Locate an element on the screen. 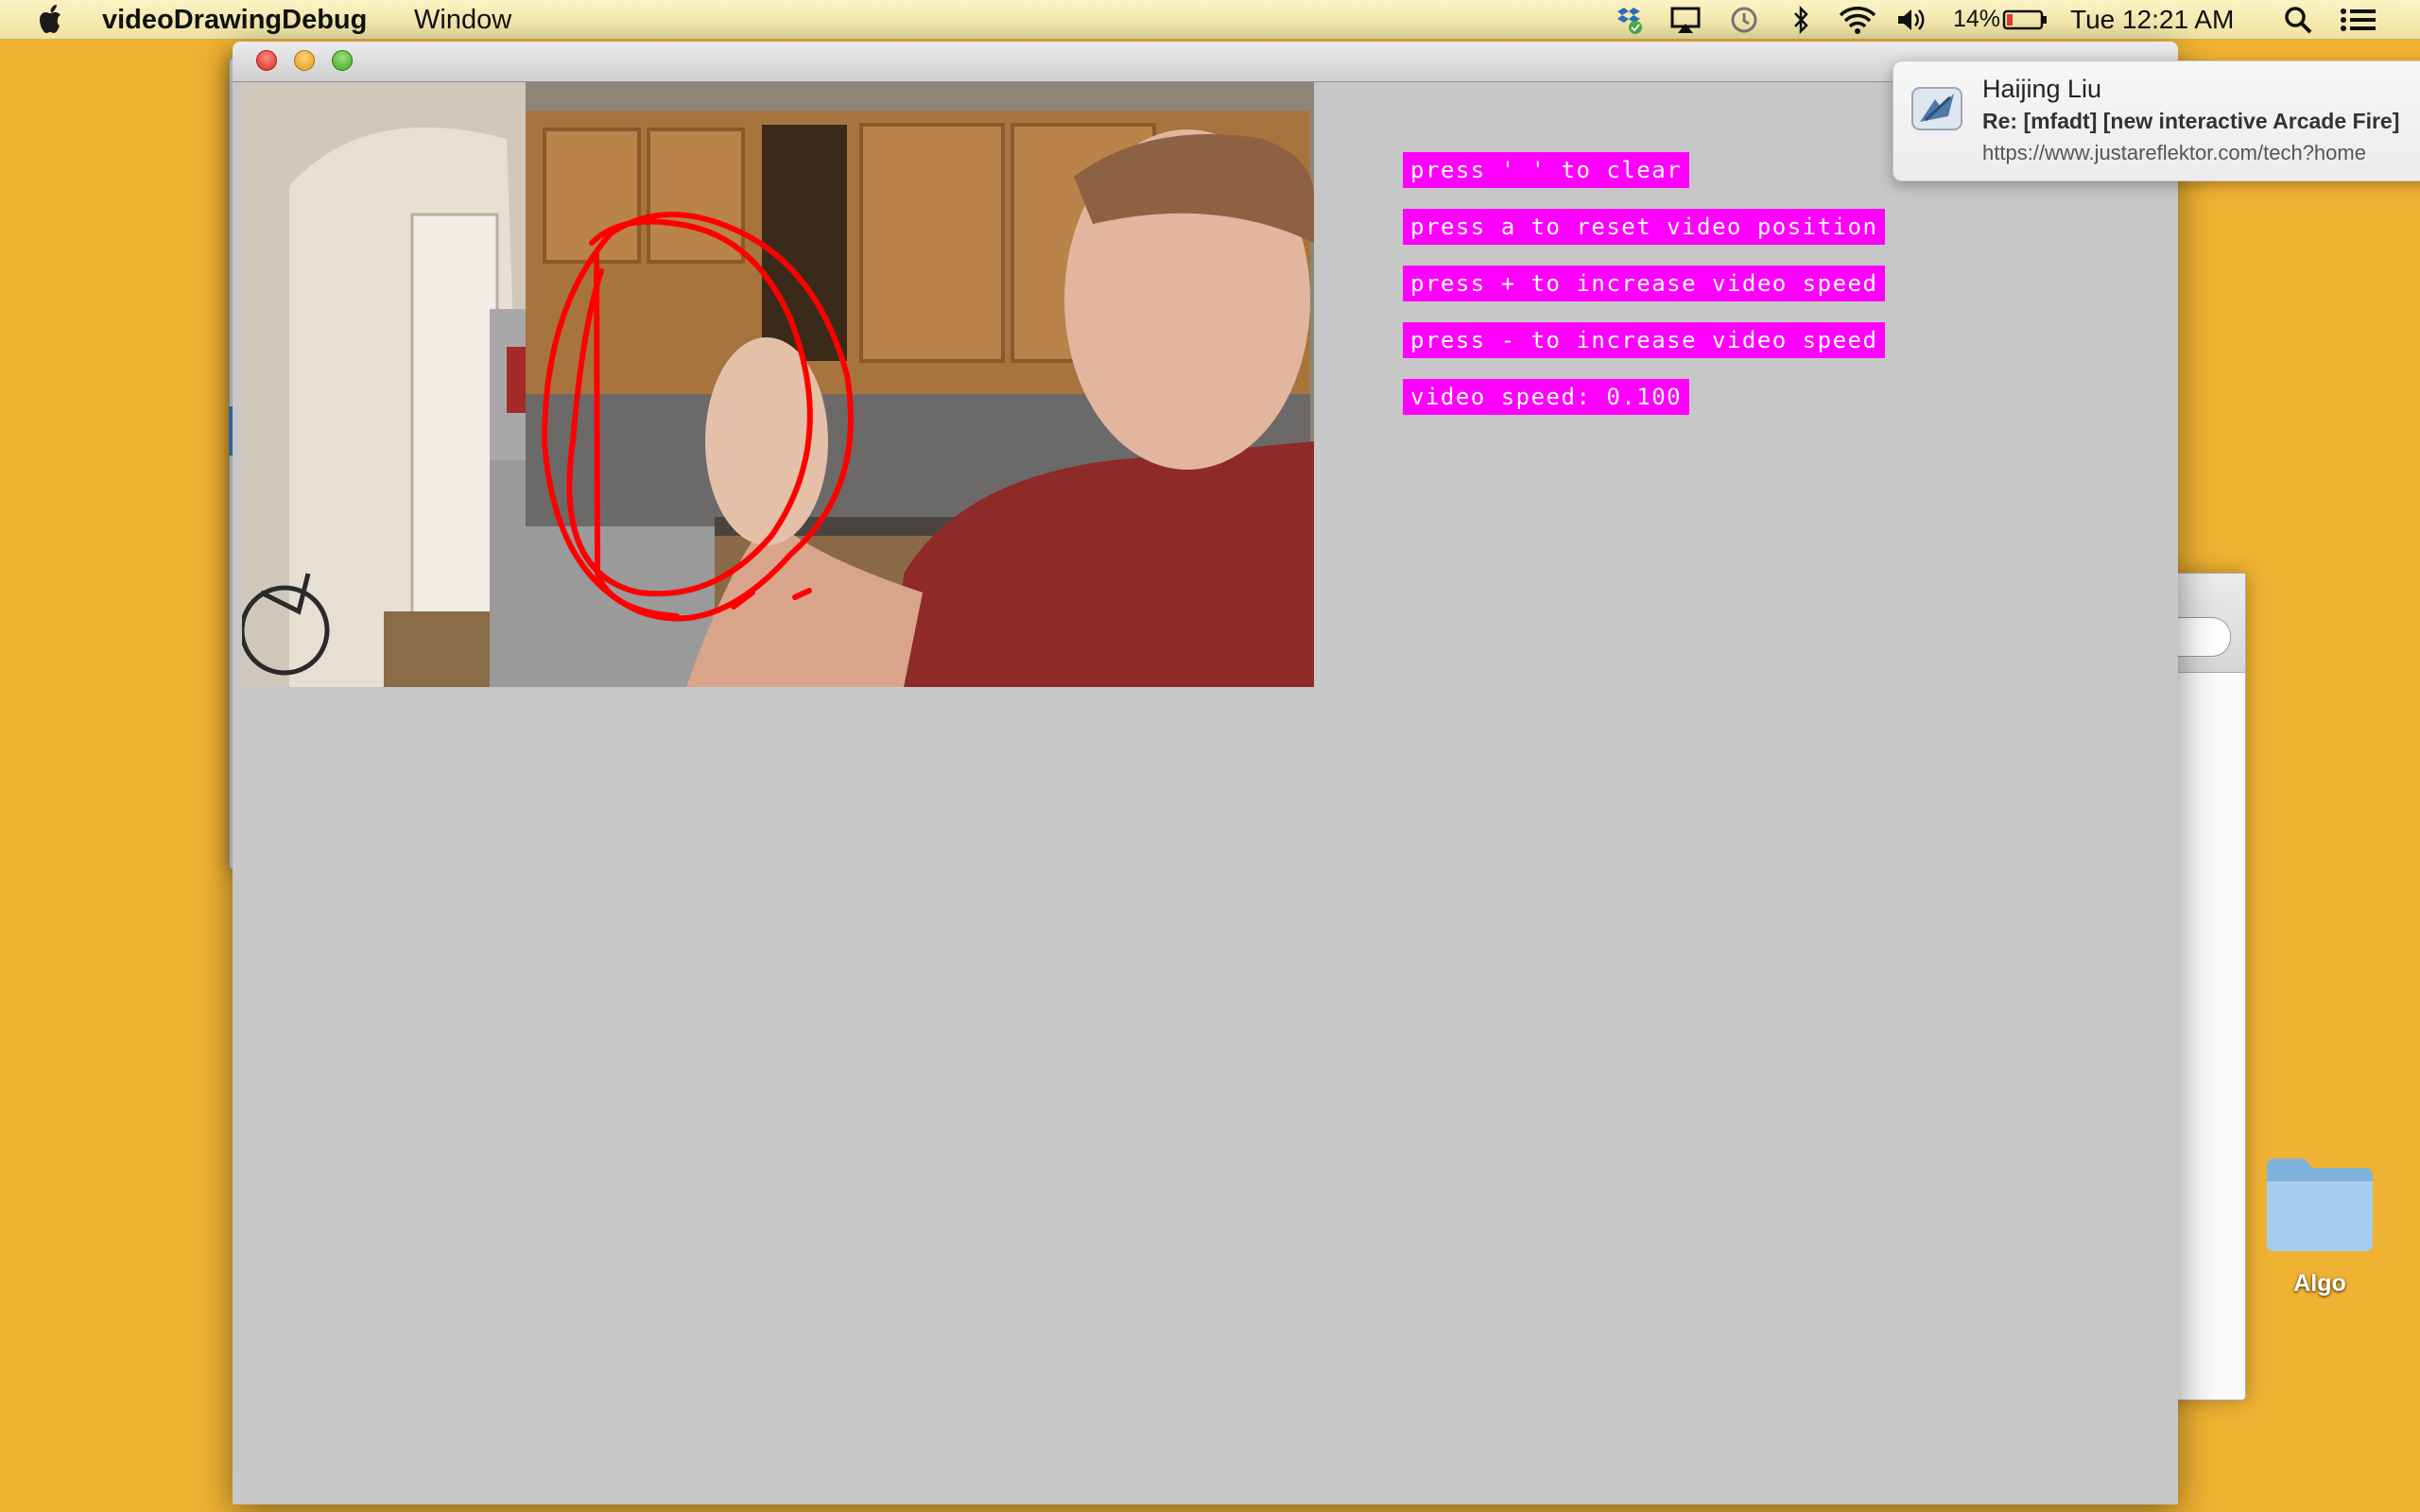  apple-icon is located at coordinates (52, 19).